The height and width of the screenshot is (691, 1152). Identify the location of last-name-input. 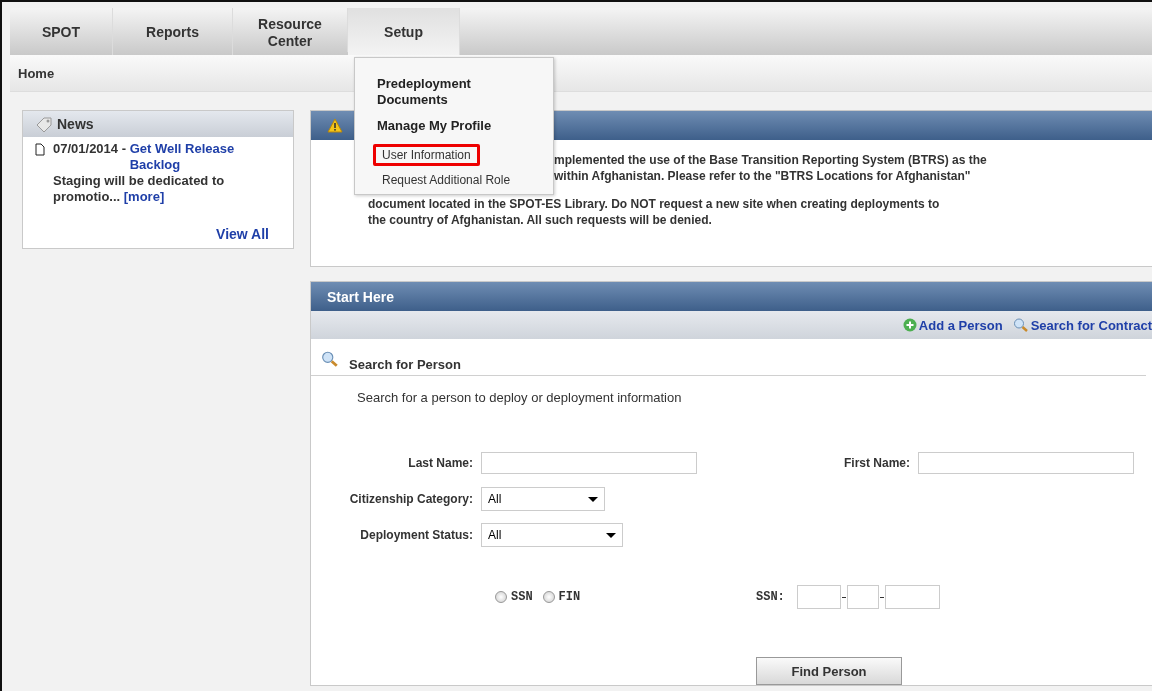
(589, 463).